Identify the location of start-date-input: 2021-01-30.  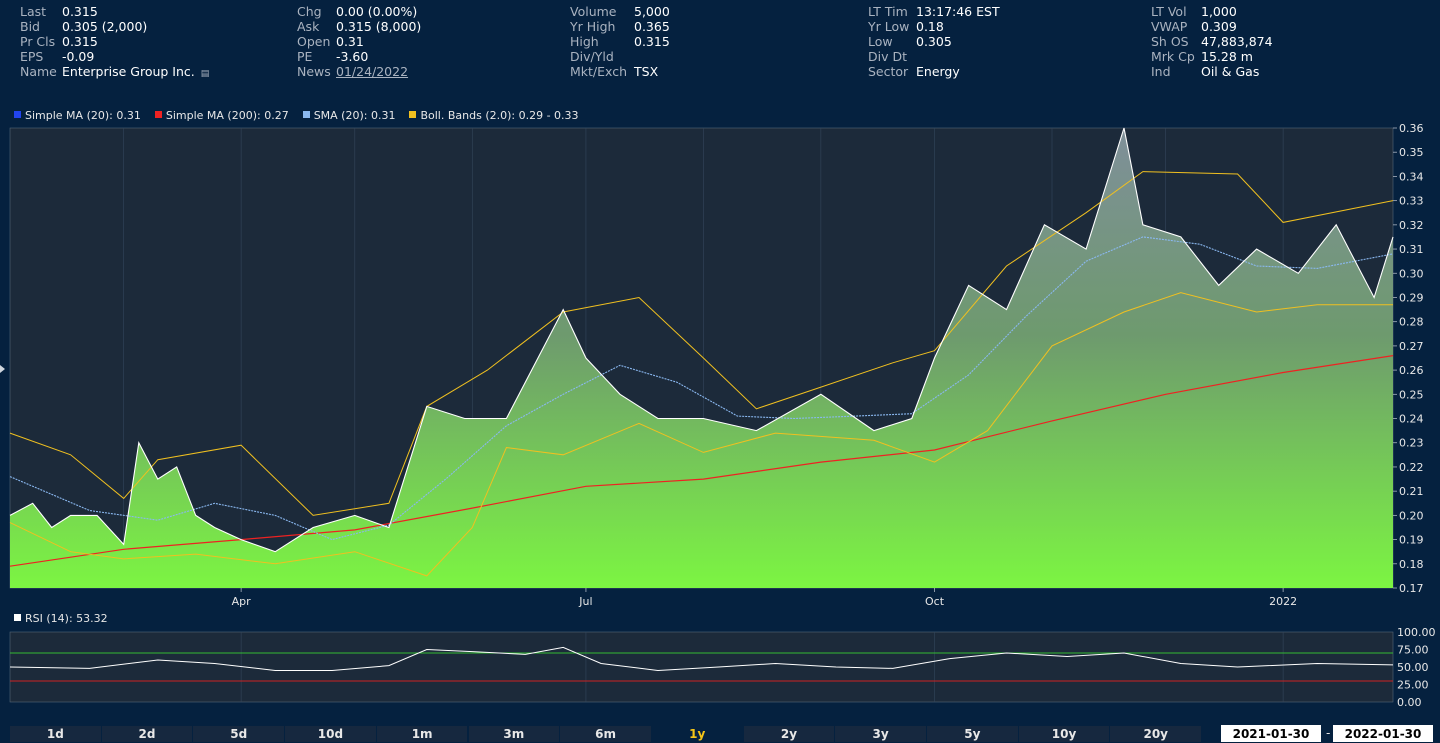
(1271, 733).